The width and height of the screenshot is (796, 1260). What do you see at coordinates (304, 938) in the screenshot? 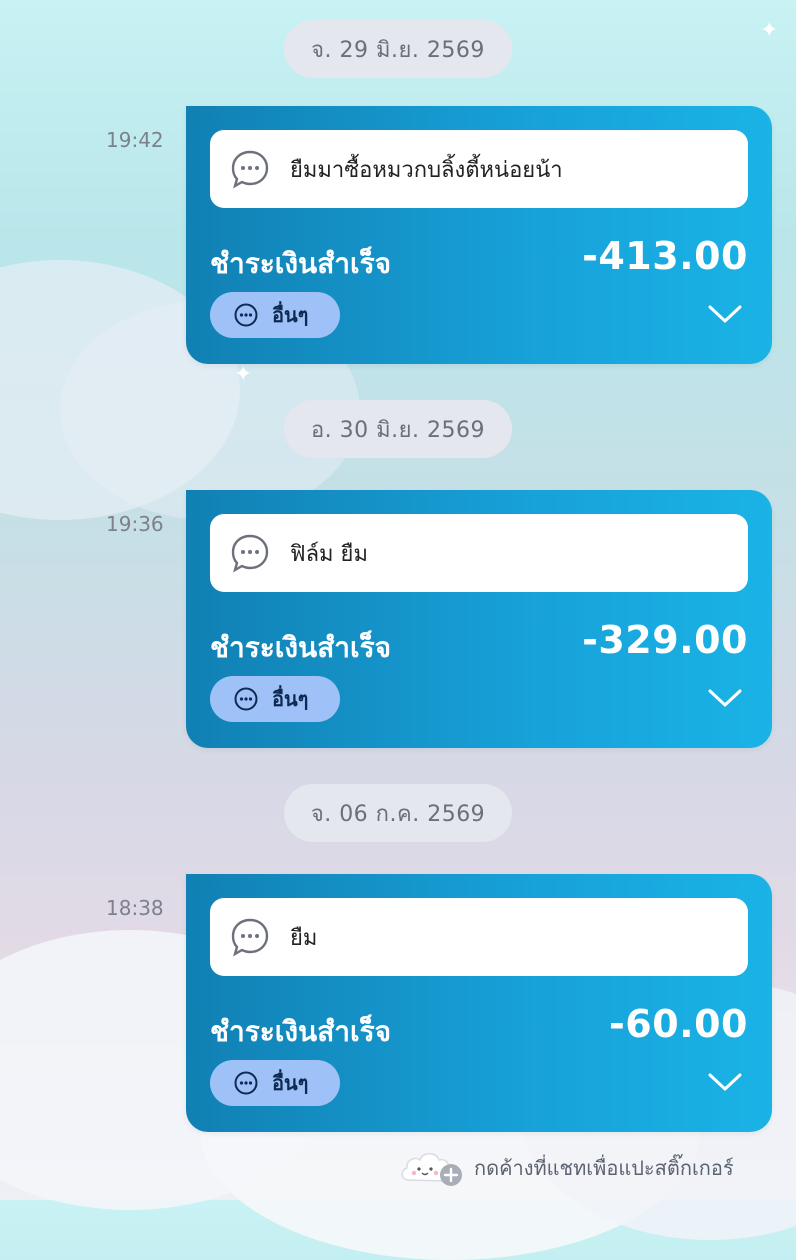
I see `note-text: ยืม` at bounding box center [304, 938].